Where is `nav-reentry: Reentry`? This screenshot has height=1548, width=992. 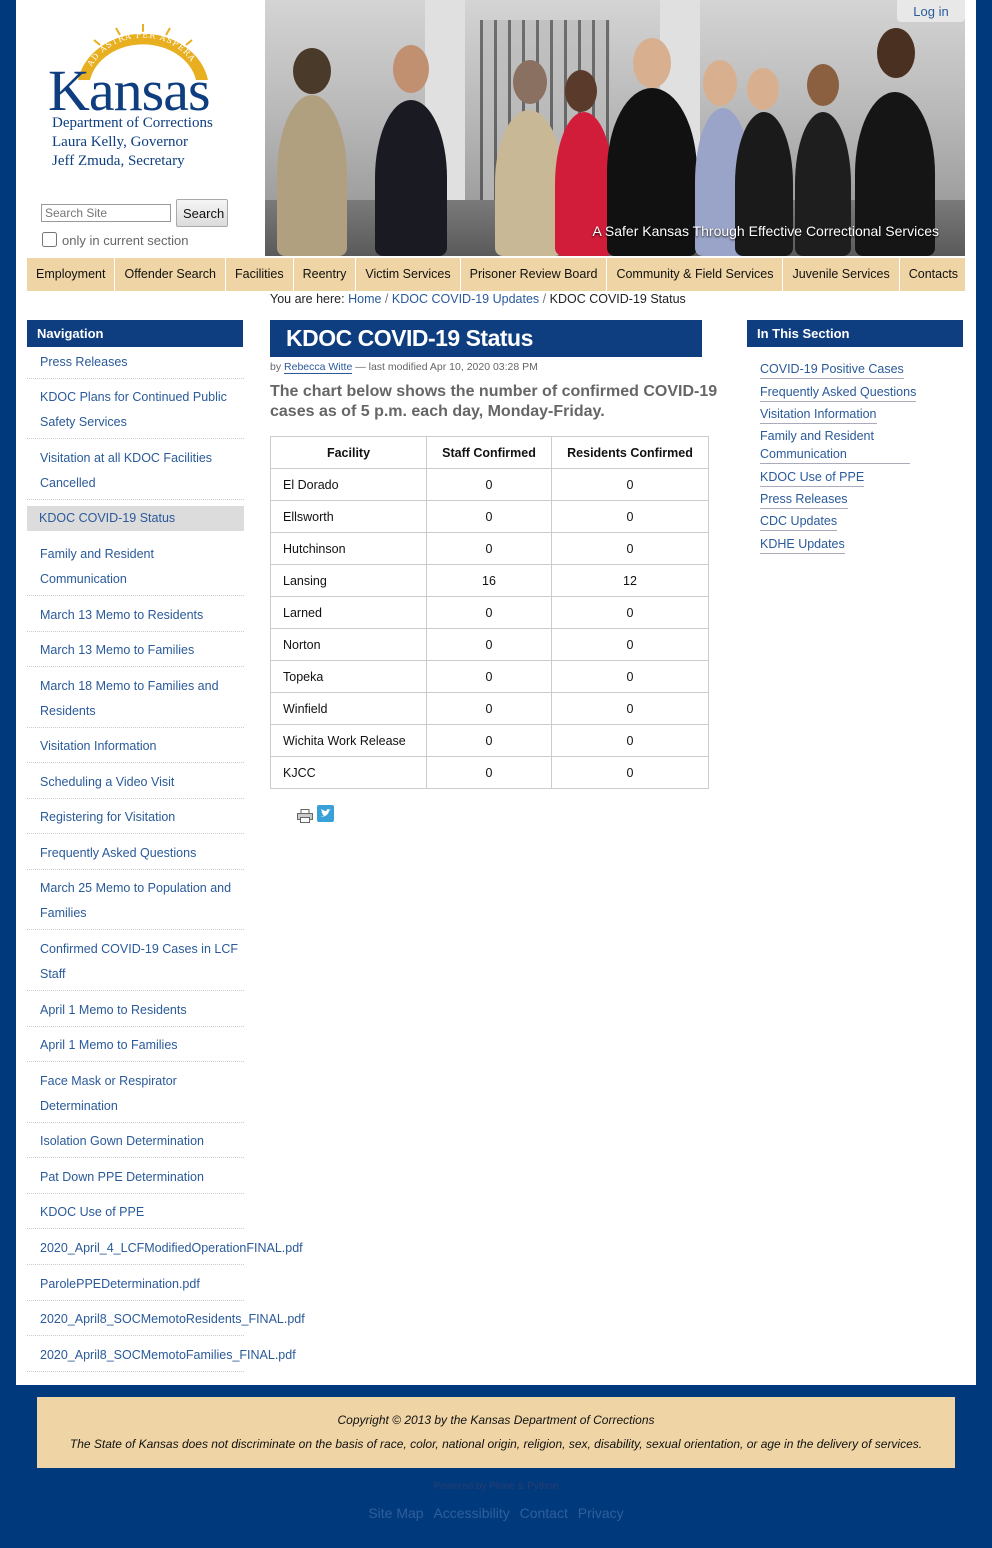
nav-reentry: Reentry is located at coordinates (325, 274).